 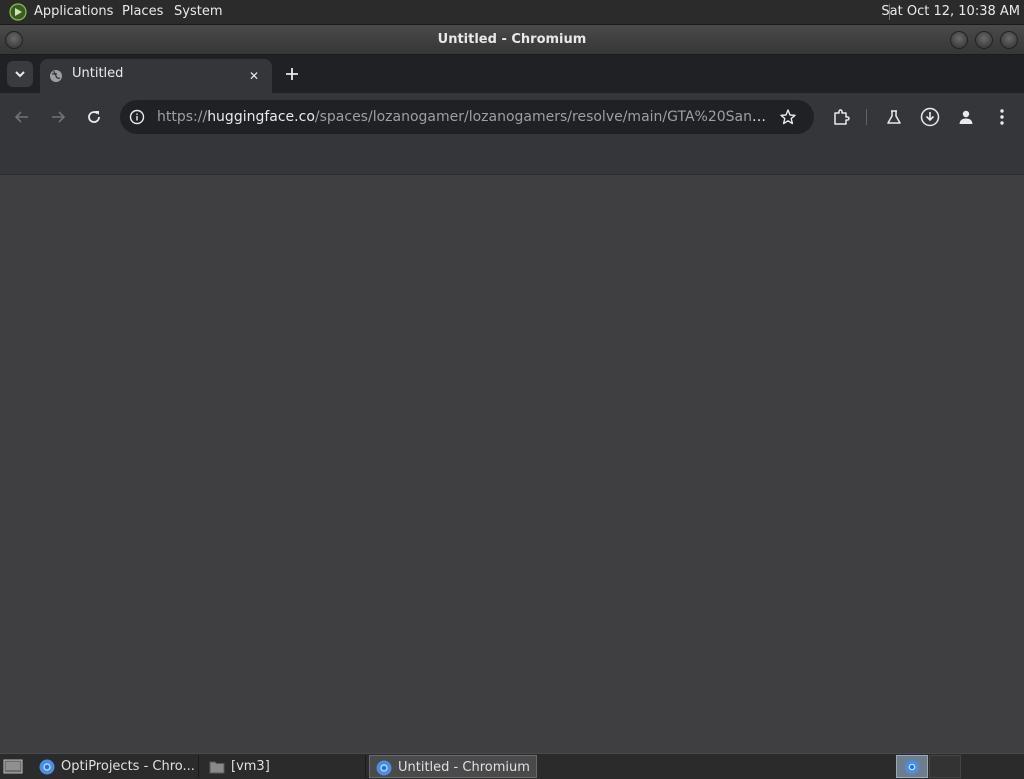 I want to click on back-button, so click(x=22, y=117).